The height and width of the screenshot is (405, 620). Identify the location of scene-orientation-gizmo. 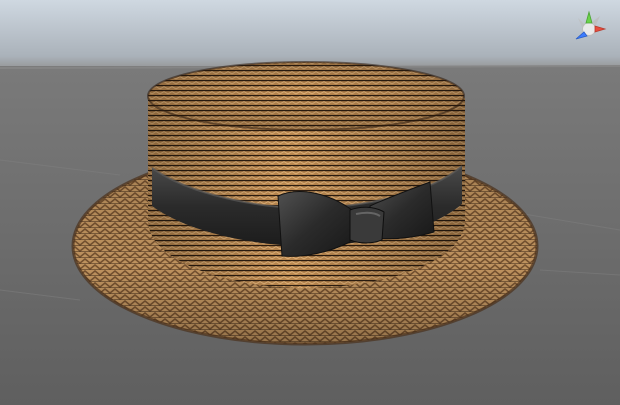
(589, 29).